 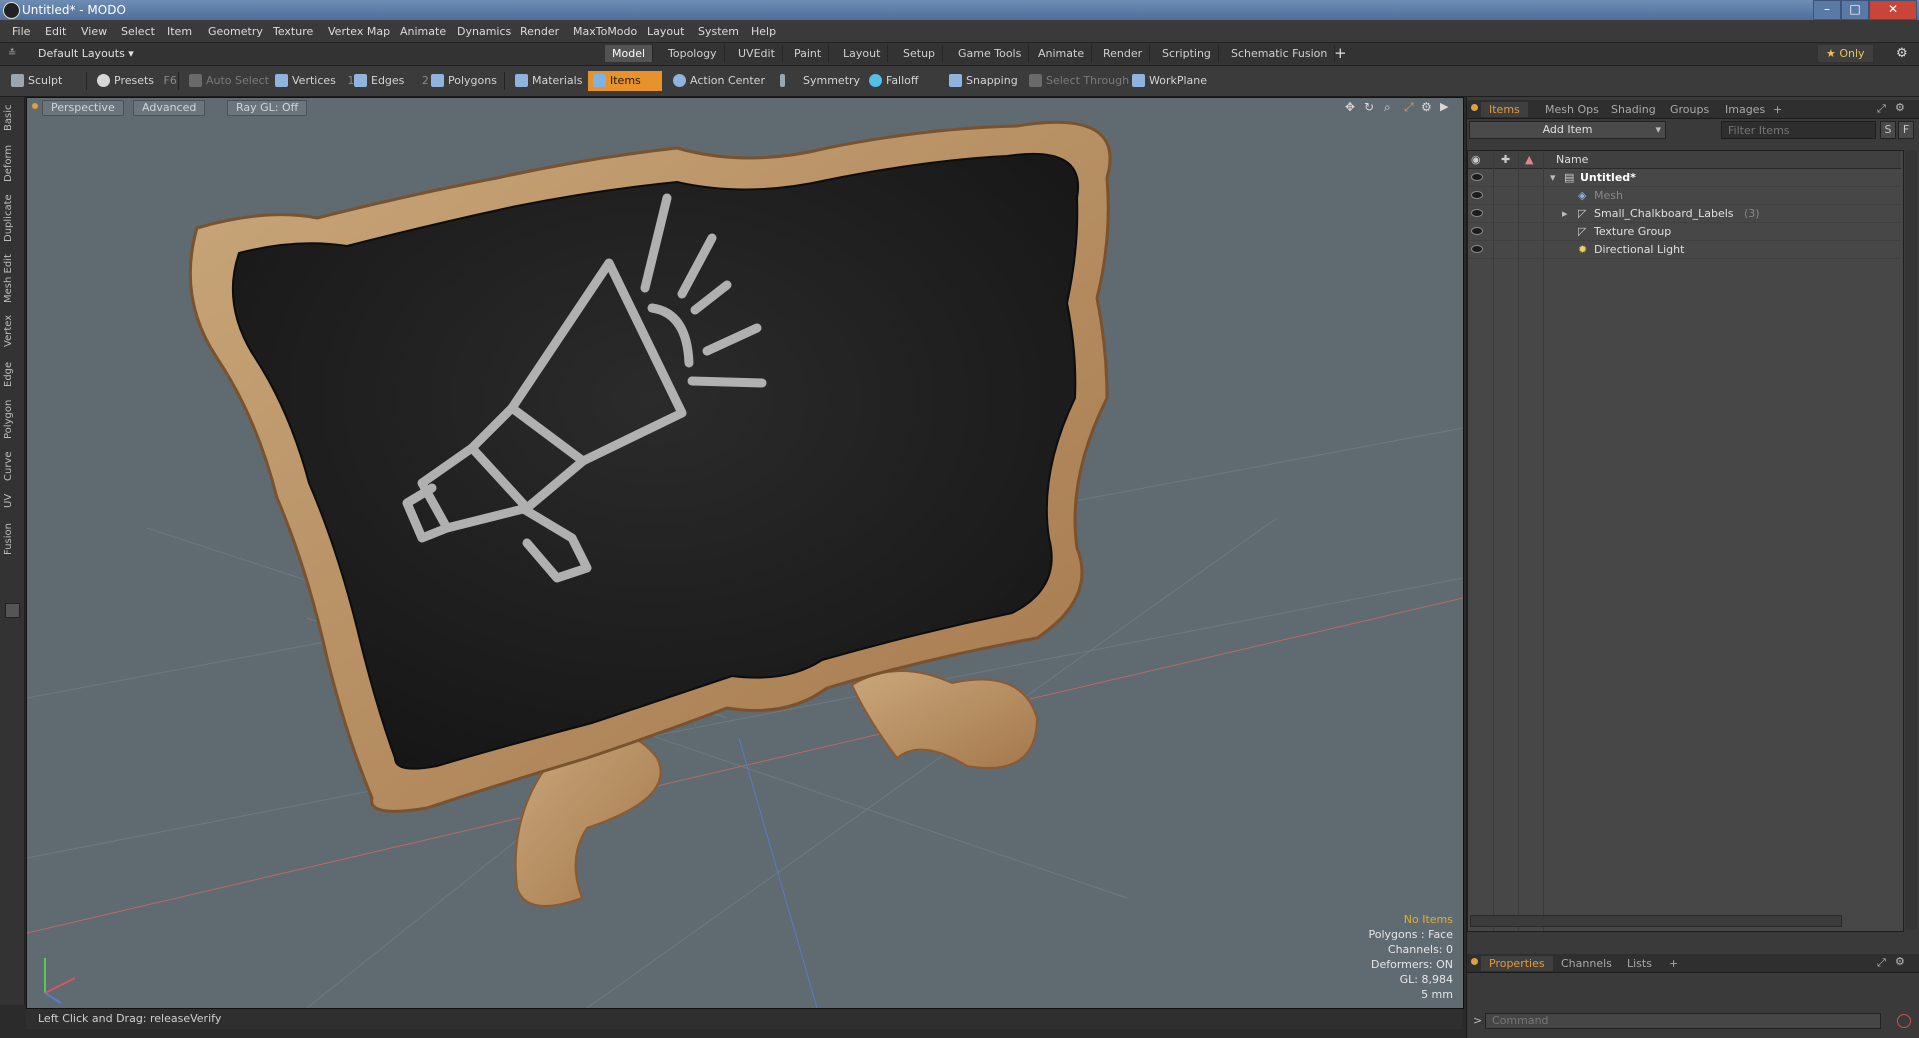 I want to click on tab-layout: Layout, so click(x=862, y=53).